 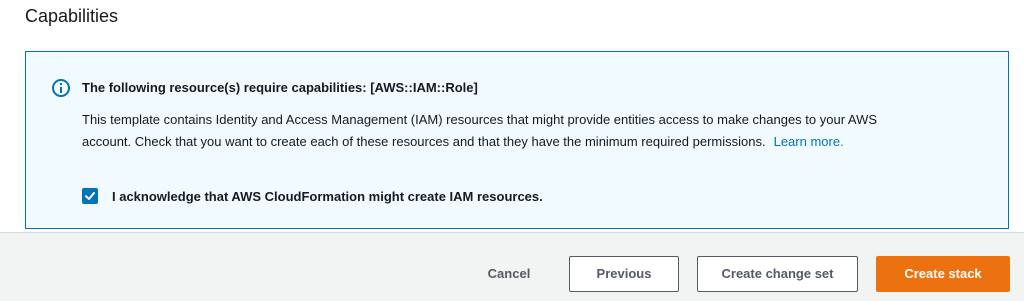 I want to click on learn-more-link: Learn more., so click(x=809, y=141).